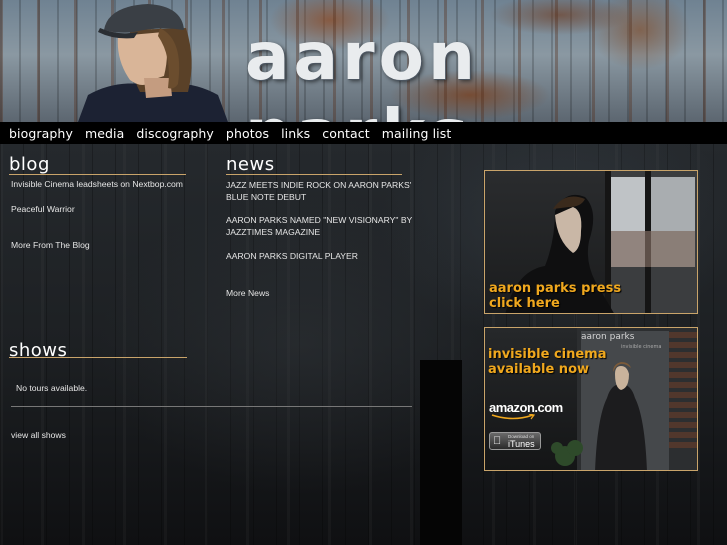  I want to click on itunes-badge:  Download on iTunes, so click(515, 441).